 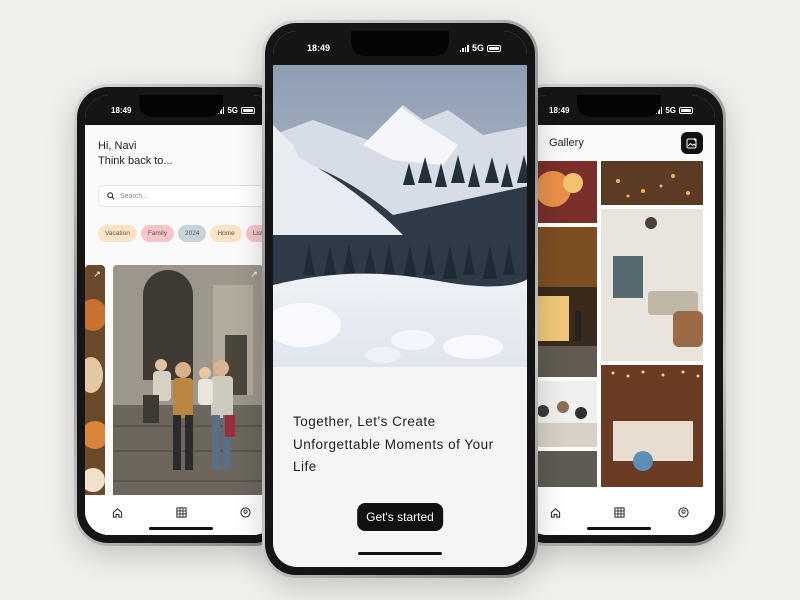 What do you see at coordinates (117, 233) in the screenshot?
I see `chip-vacation: Vacation` at bounding box center [117, 233].